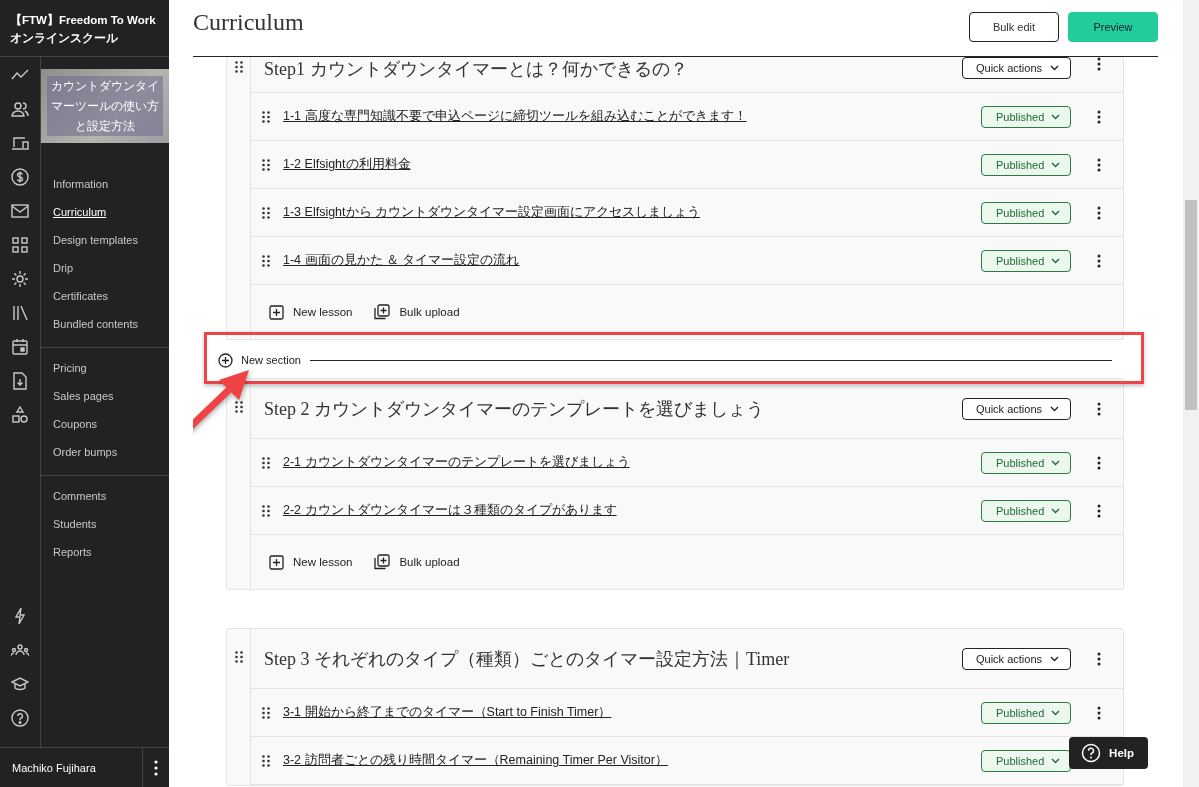  Describe the element at coordinates (20, 718) in the screenshot. I see `help-icon` at that location.